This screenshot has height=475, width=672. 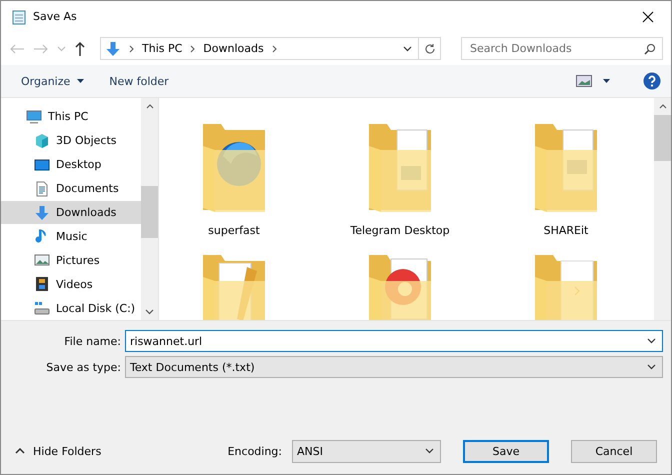 I want to click on address-bar: This PC Downloads, so click(x=270, y=48).